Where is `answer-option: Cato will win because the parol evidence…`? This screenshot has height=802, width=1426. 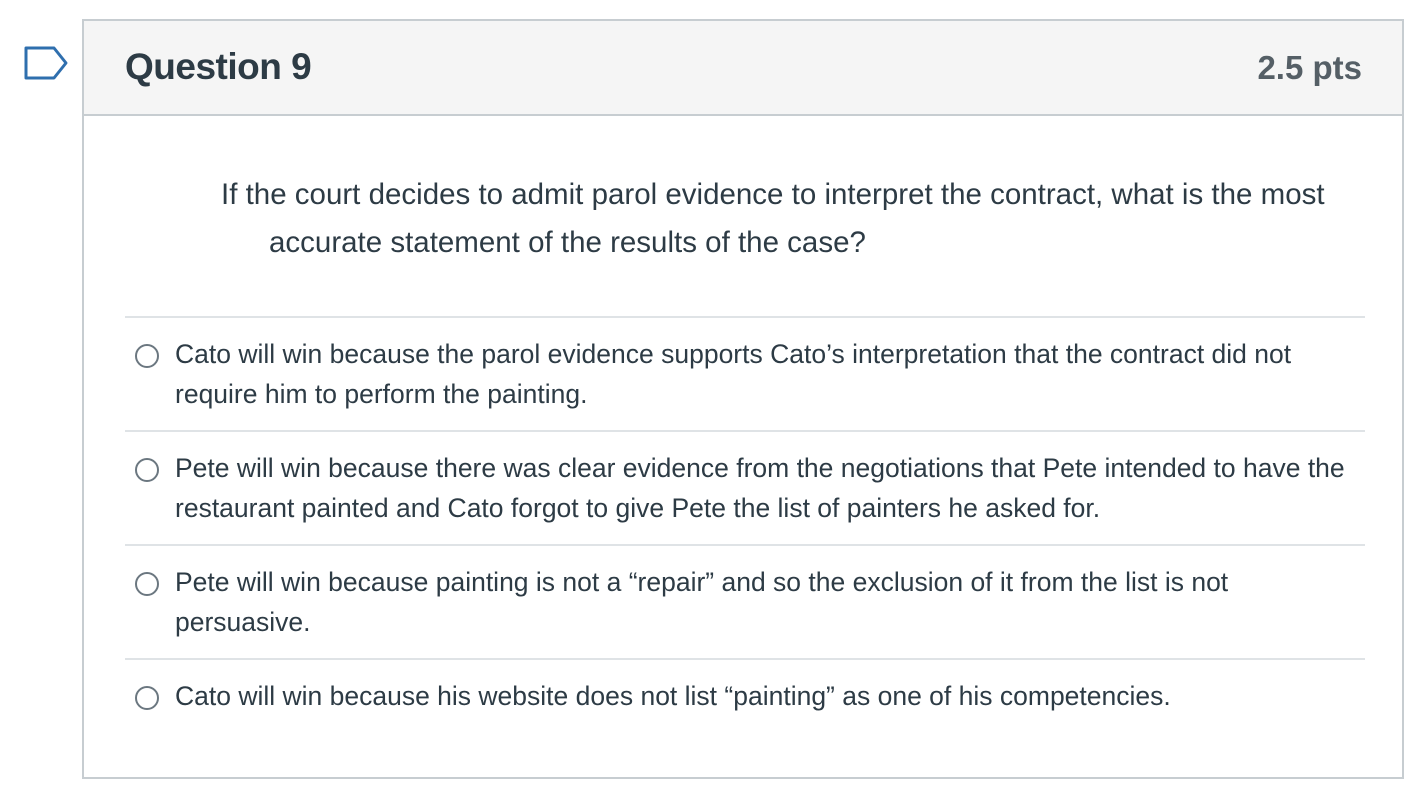 answer-option: Cato will win because the parol evidence… is located at coordinates (745, 373).